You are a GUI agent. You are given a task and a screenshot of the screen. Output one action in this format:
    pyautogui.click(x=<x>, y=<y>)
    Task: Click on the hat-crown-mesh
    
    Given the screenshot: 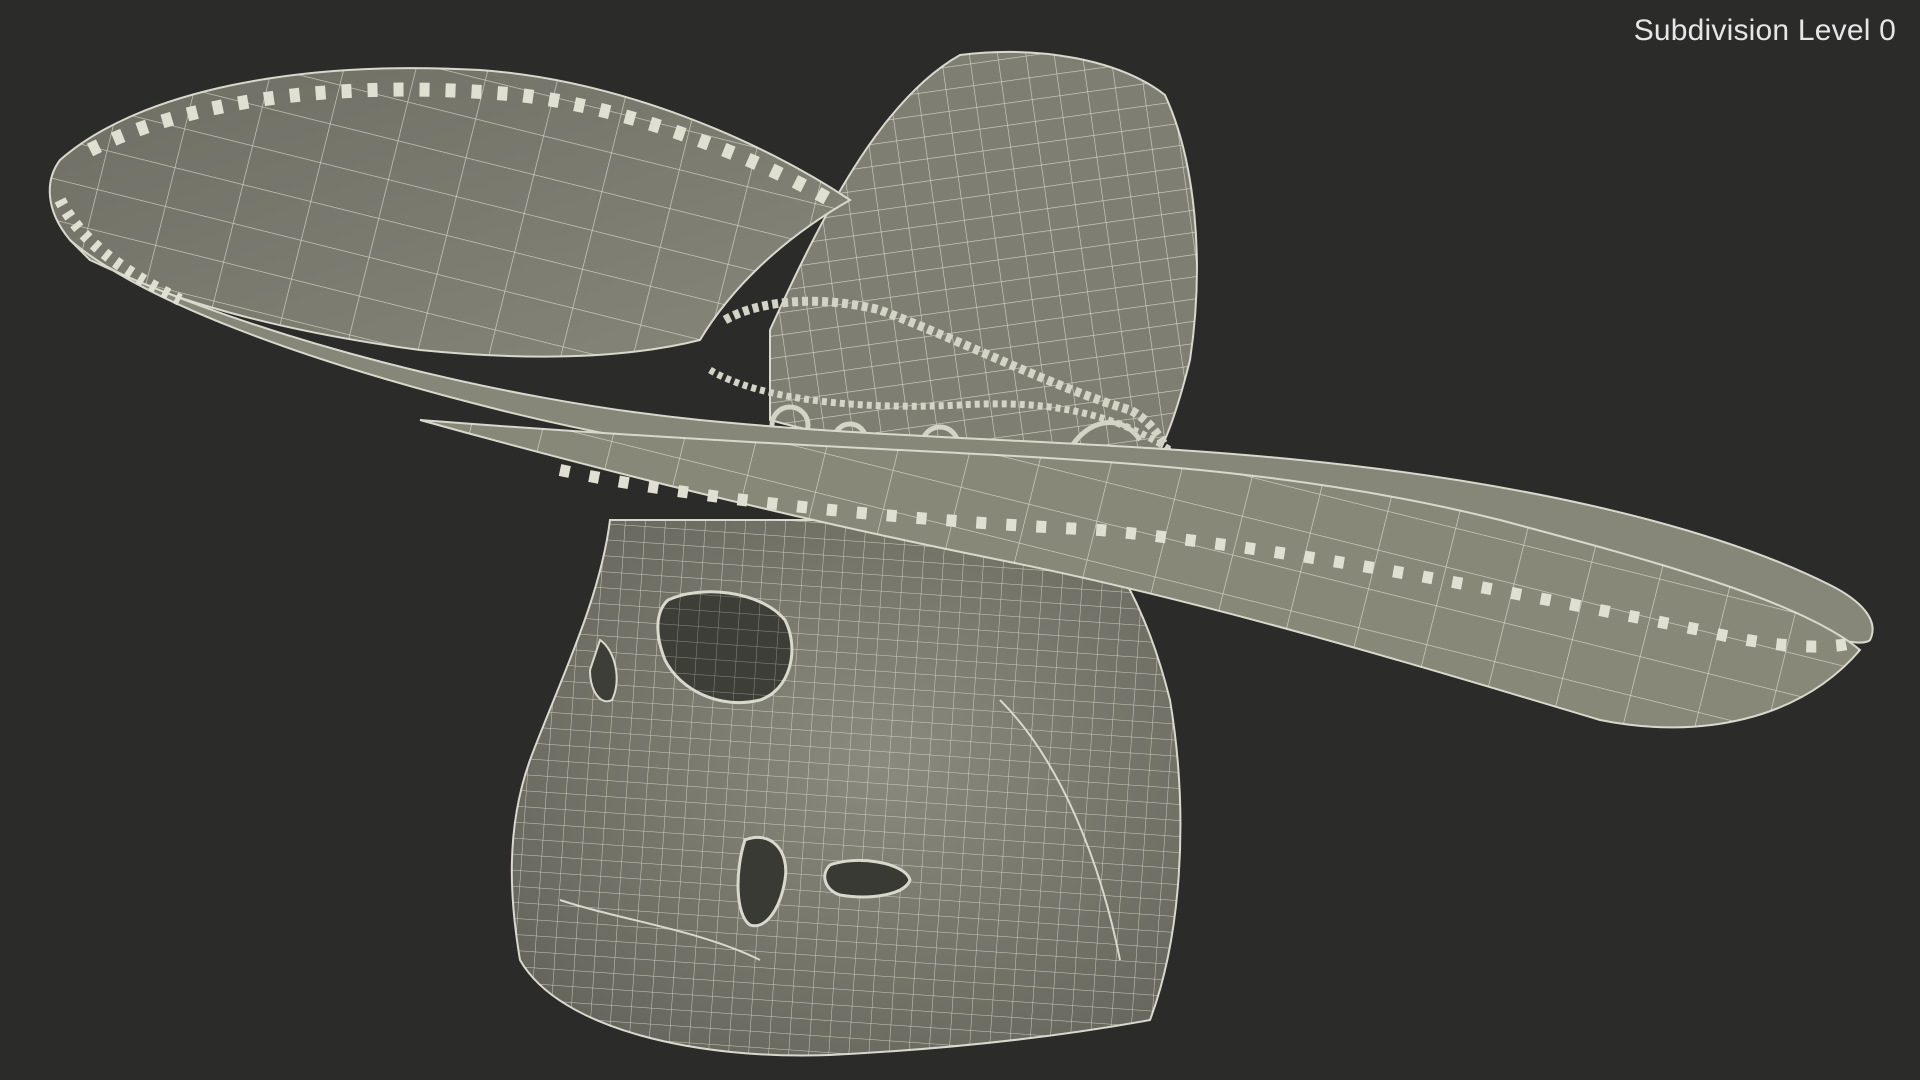 What is the action you would take?
    pyautogui.click(x=953, y=266)
    